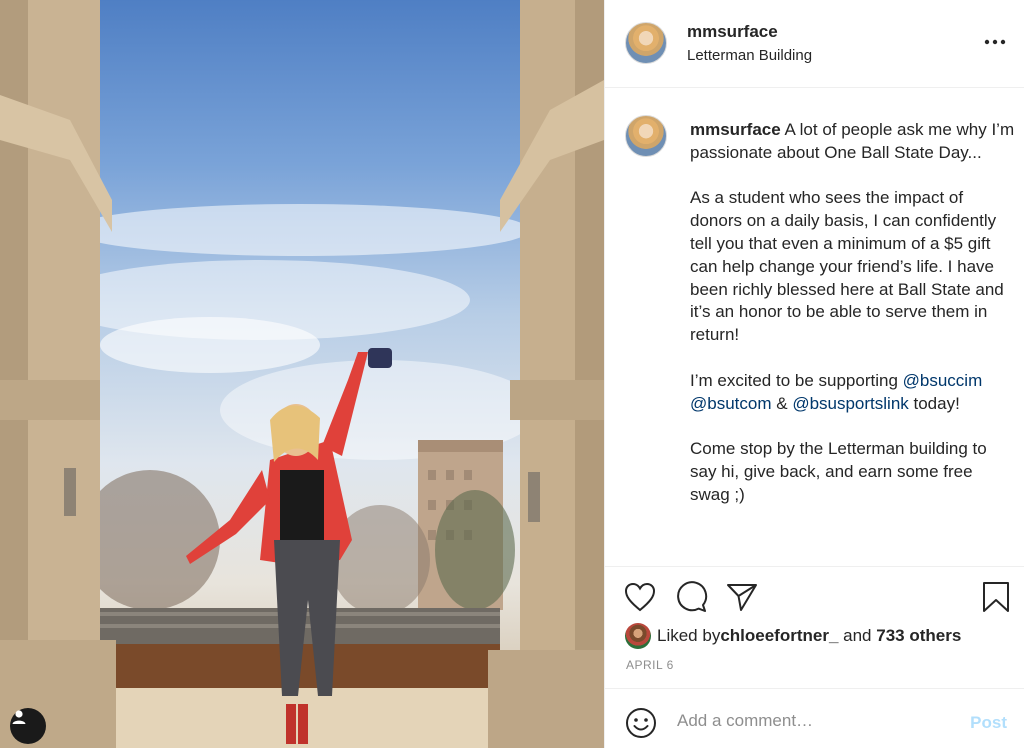 This screenshot has height=748, width=1024. What do you see at coordinates (814, 44) in the screenshot?
I see `post-header: mmsurface Letterman Building` at bounding box center [814, 44].